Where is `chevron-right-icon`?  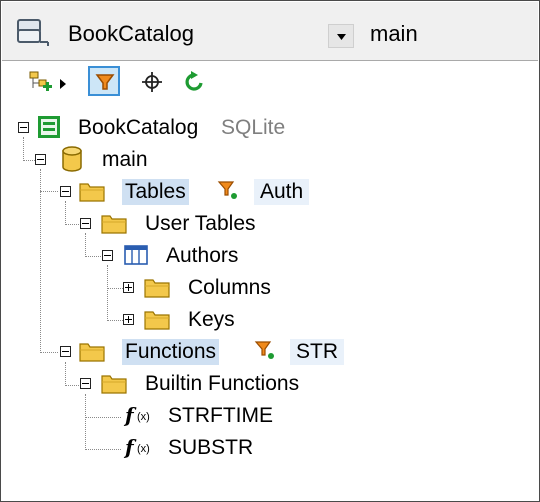 chevron-right-icon is located at coordinates (63, 84).